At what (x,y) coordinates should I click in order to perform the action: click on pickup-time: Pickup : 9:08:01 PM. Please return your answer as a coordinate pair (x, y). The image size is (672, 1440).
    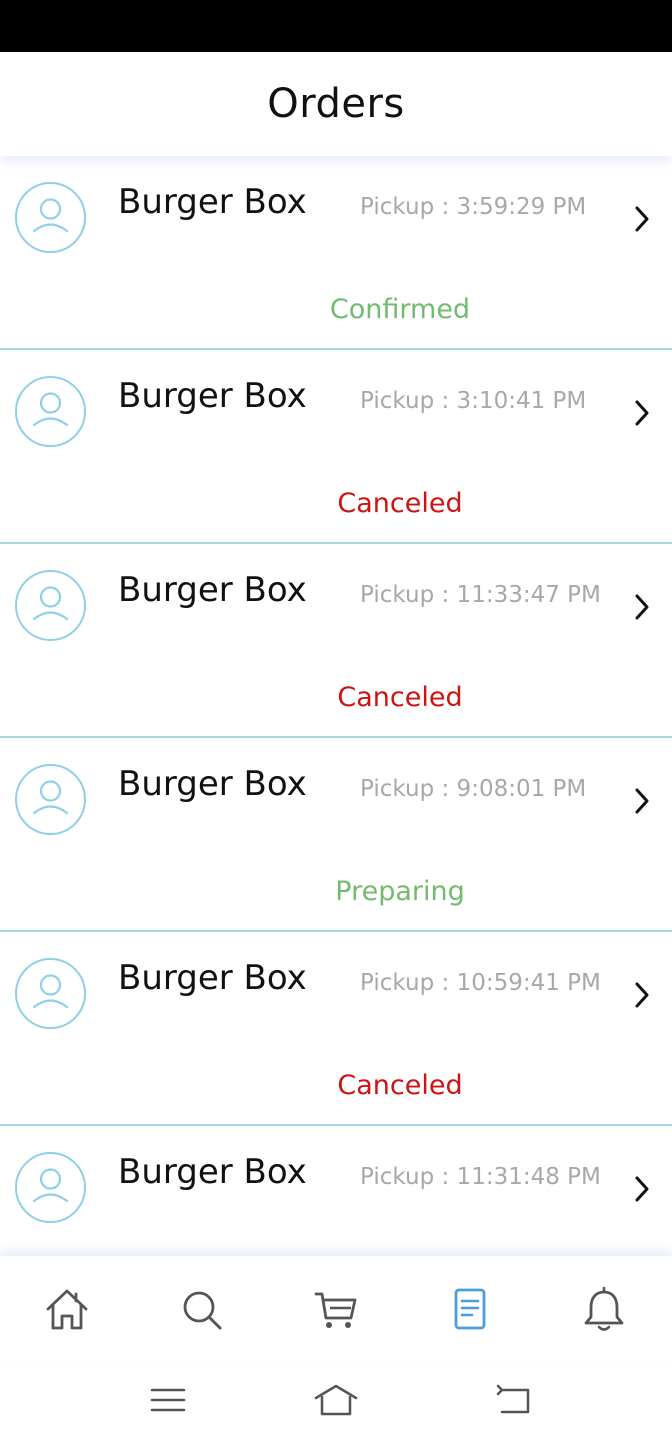
    Looking at the image, I should click on (473, 789).